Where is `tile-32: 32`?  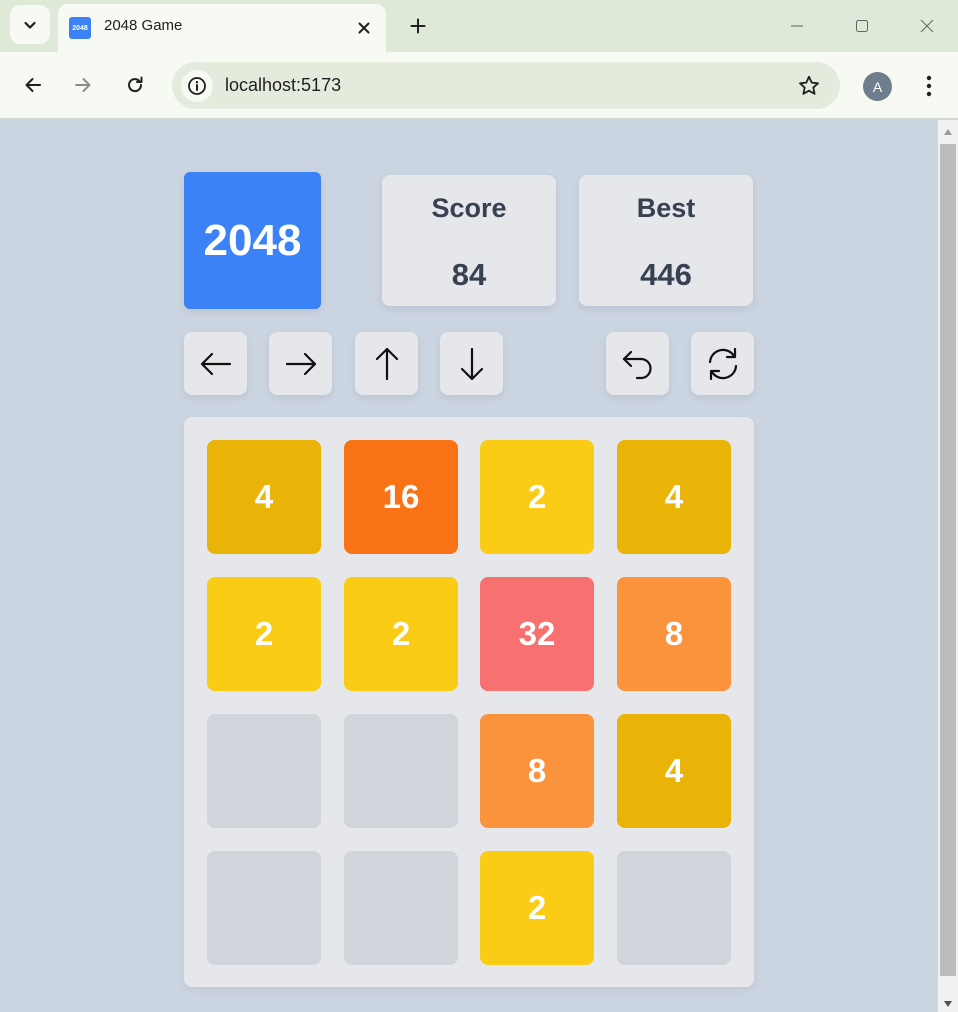
tile-32: 32 is located at coordinates (537, 634).